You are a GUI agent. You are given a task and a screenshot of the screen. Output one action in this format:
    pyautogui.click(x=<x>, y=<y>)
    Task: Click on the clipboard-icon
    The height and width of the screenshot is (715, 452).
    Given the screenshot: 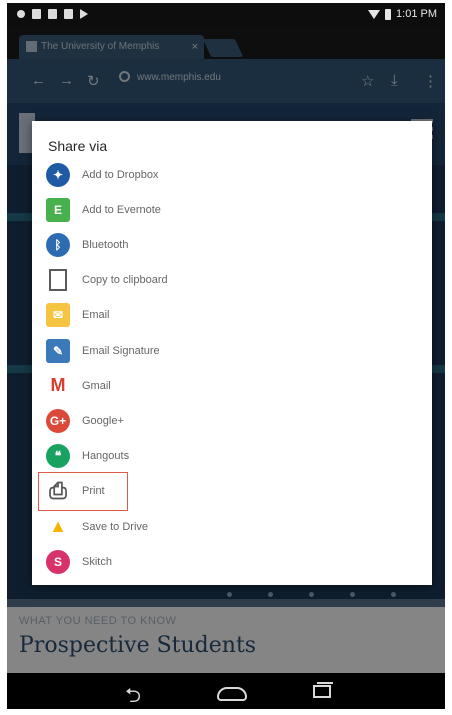 What is the action you would take?
    pyautogui.click(x=58, y=280)
    